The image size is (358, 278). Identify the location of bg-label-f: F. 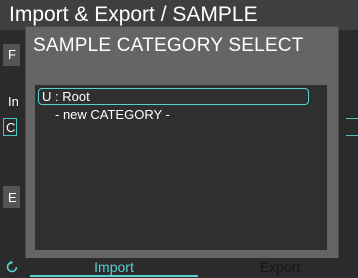
(12, 54).